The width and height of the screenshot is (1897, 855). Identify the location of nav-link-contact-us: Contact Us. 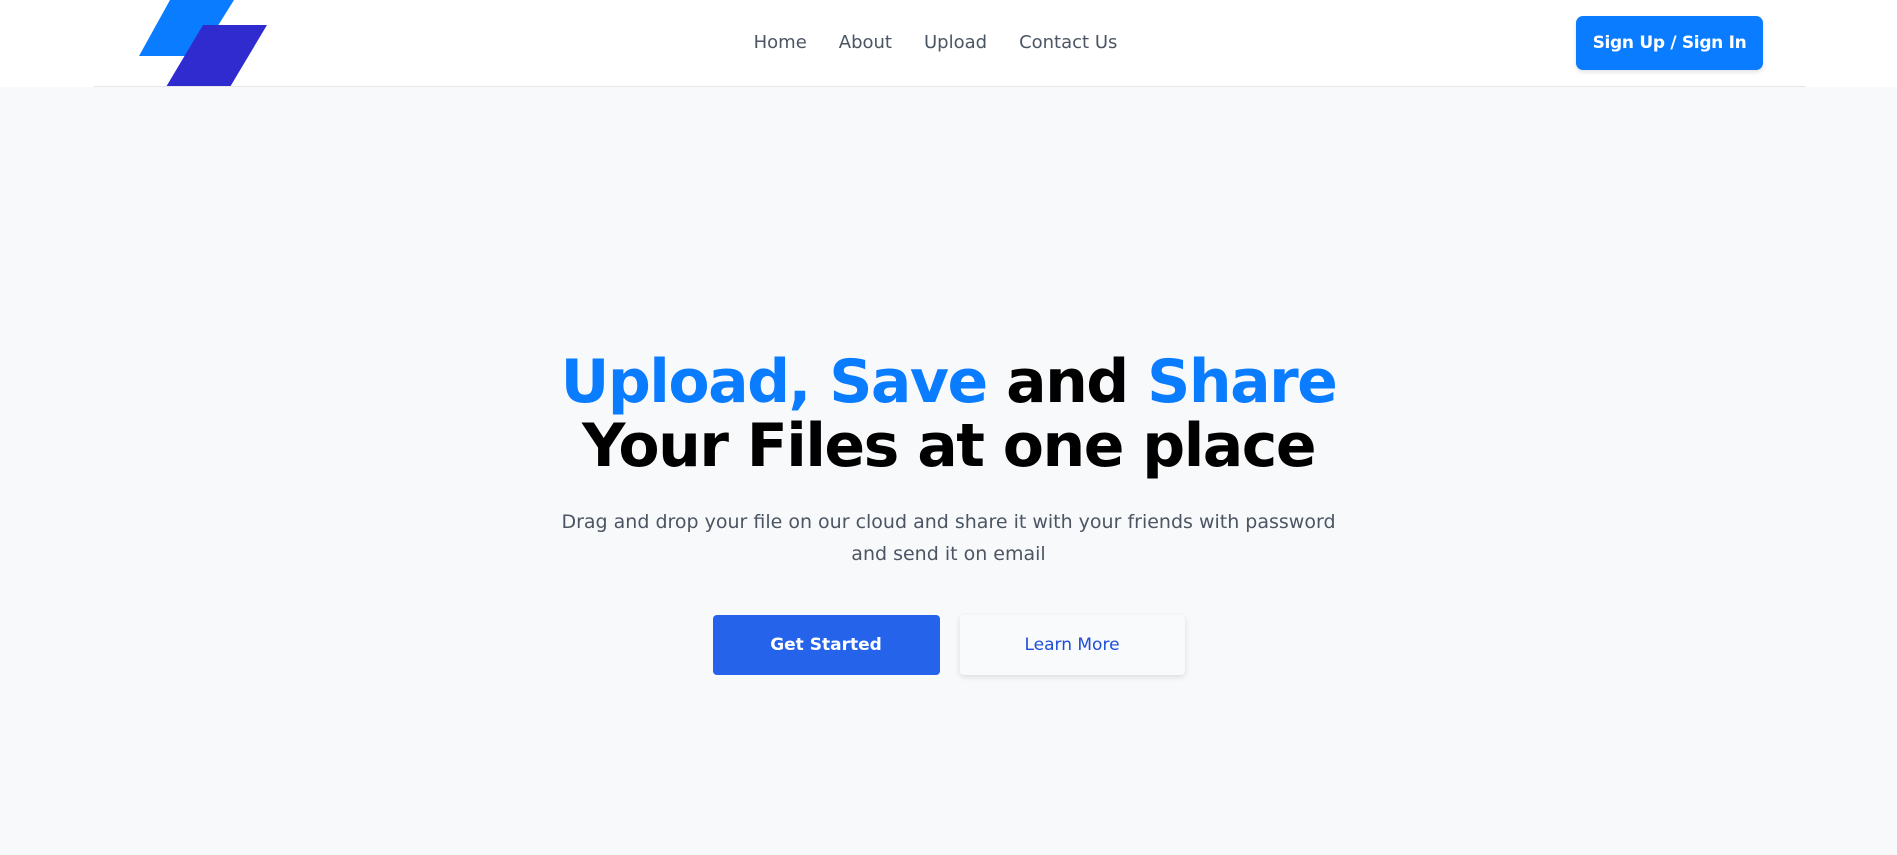
(1068, 43).